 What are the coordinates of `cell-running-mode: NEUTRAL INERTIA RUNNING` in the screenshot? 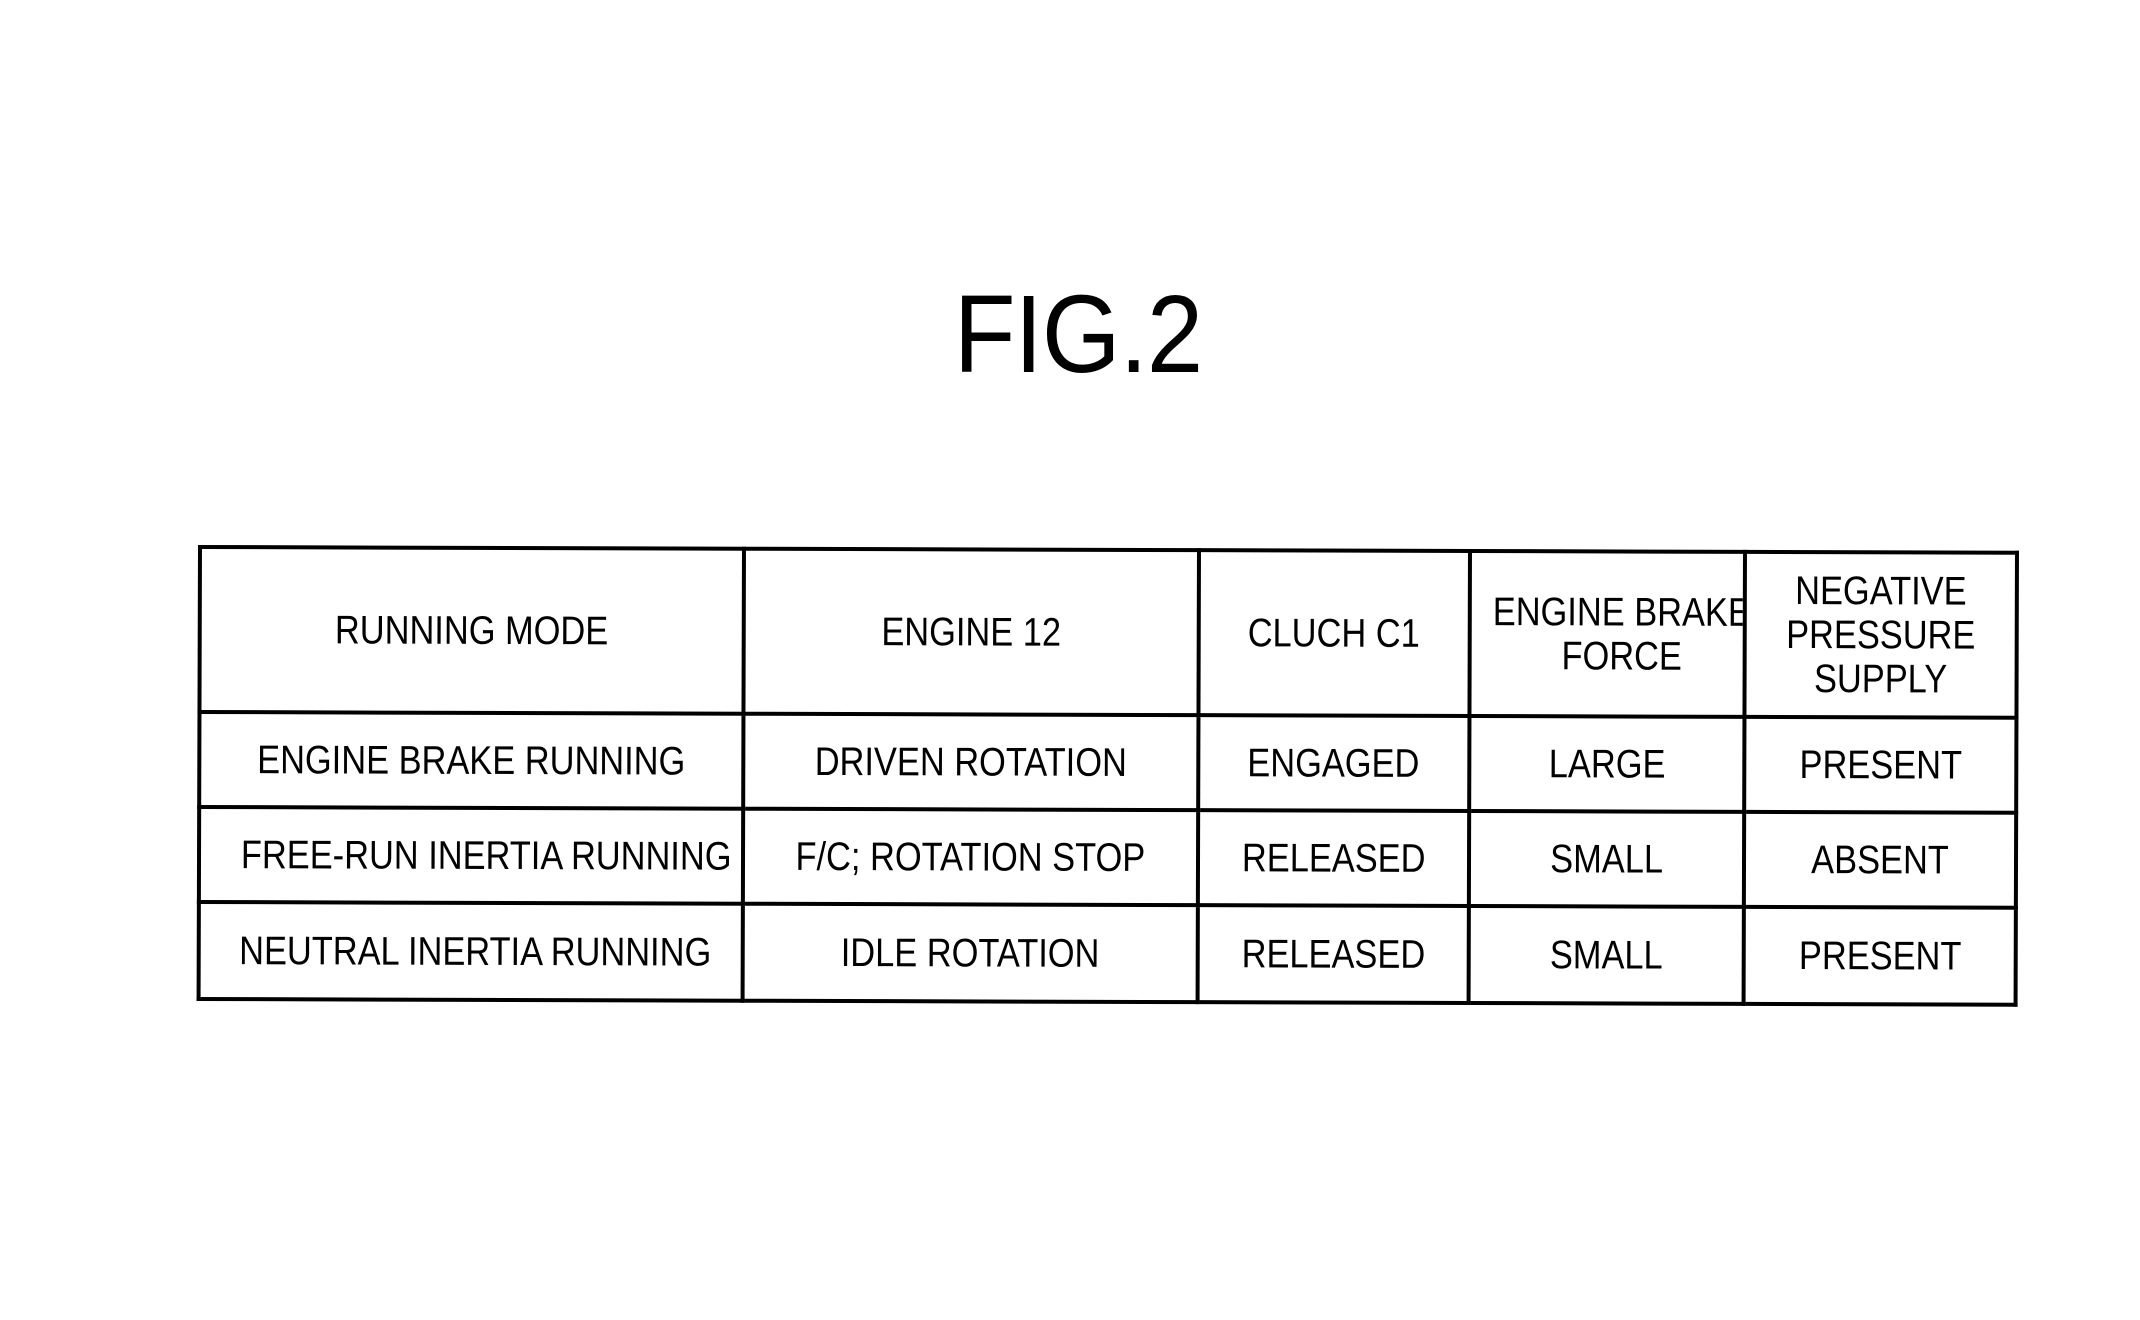 It's located at (470, 951).